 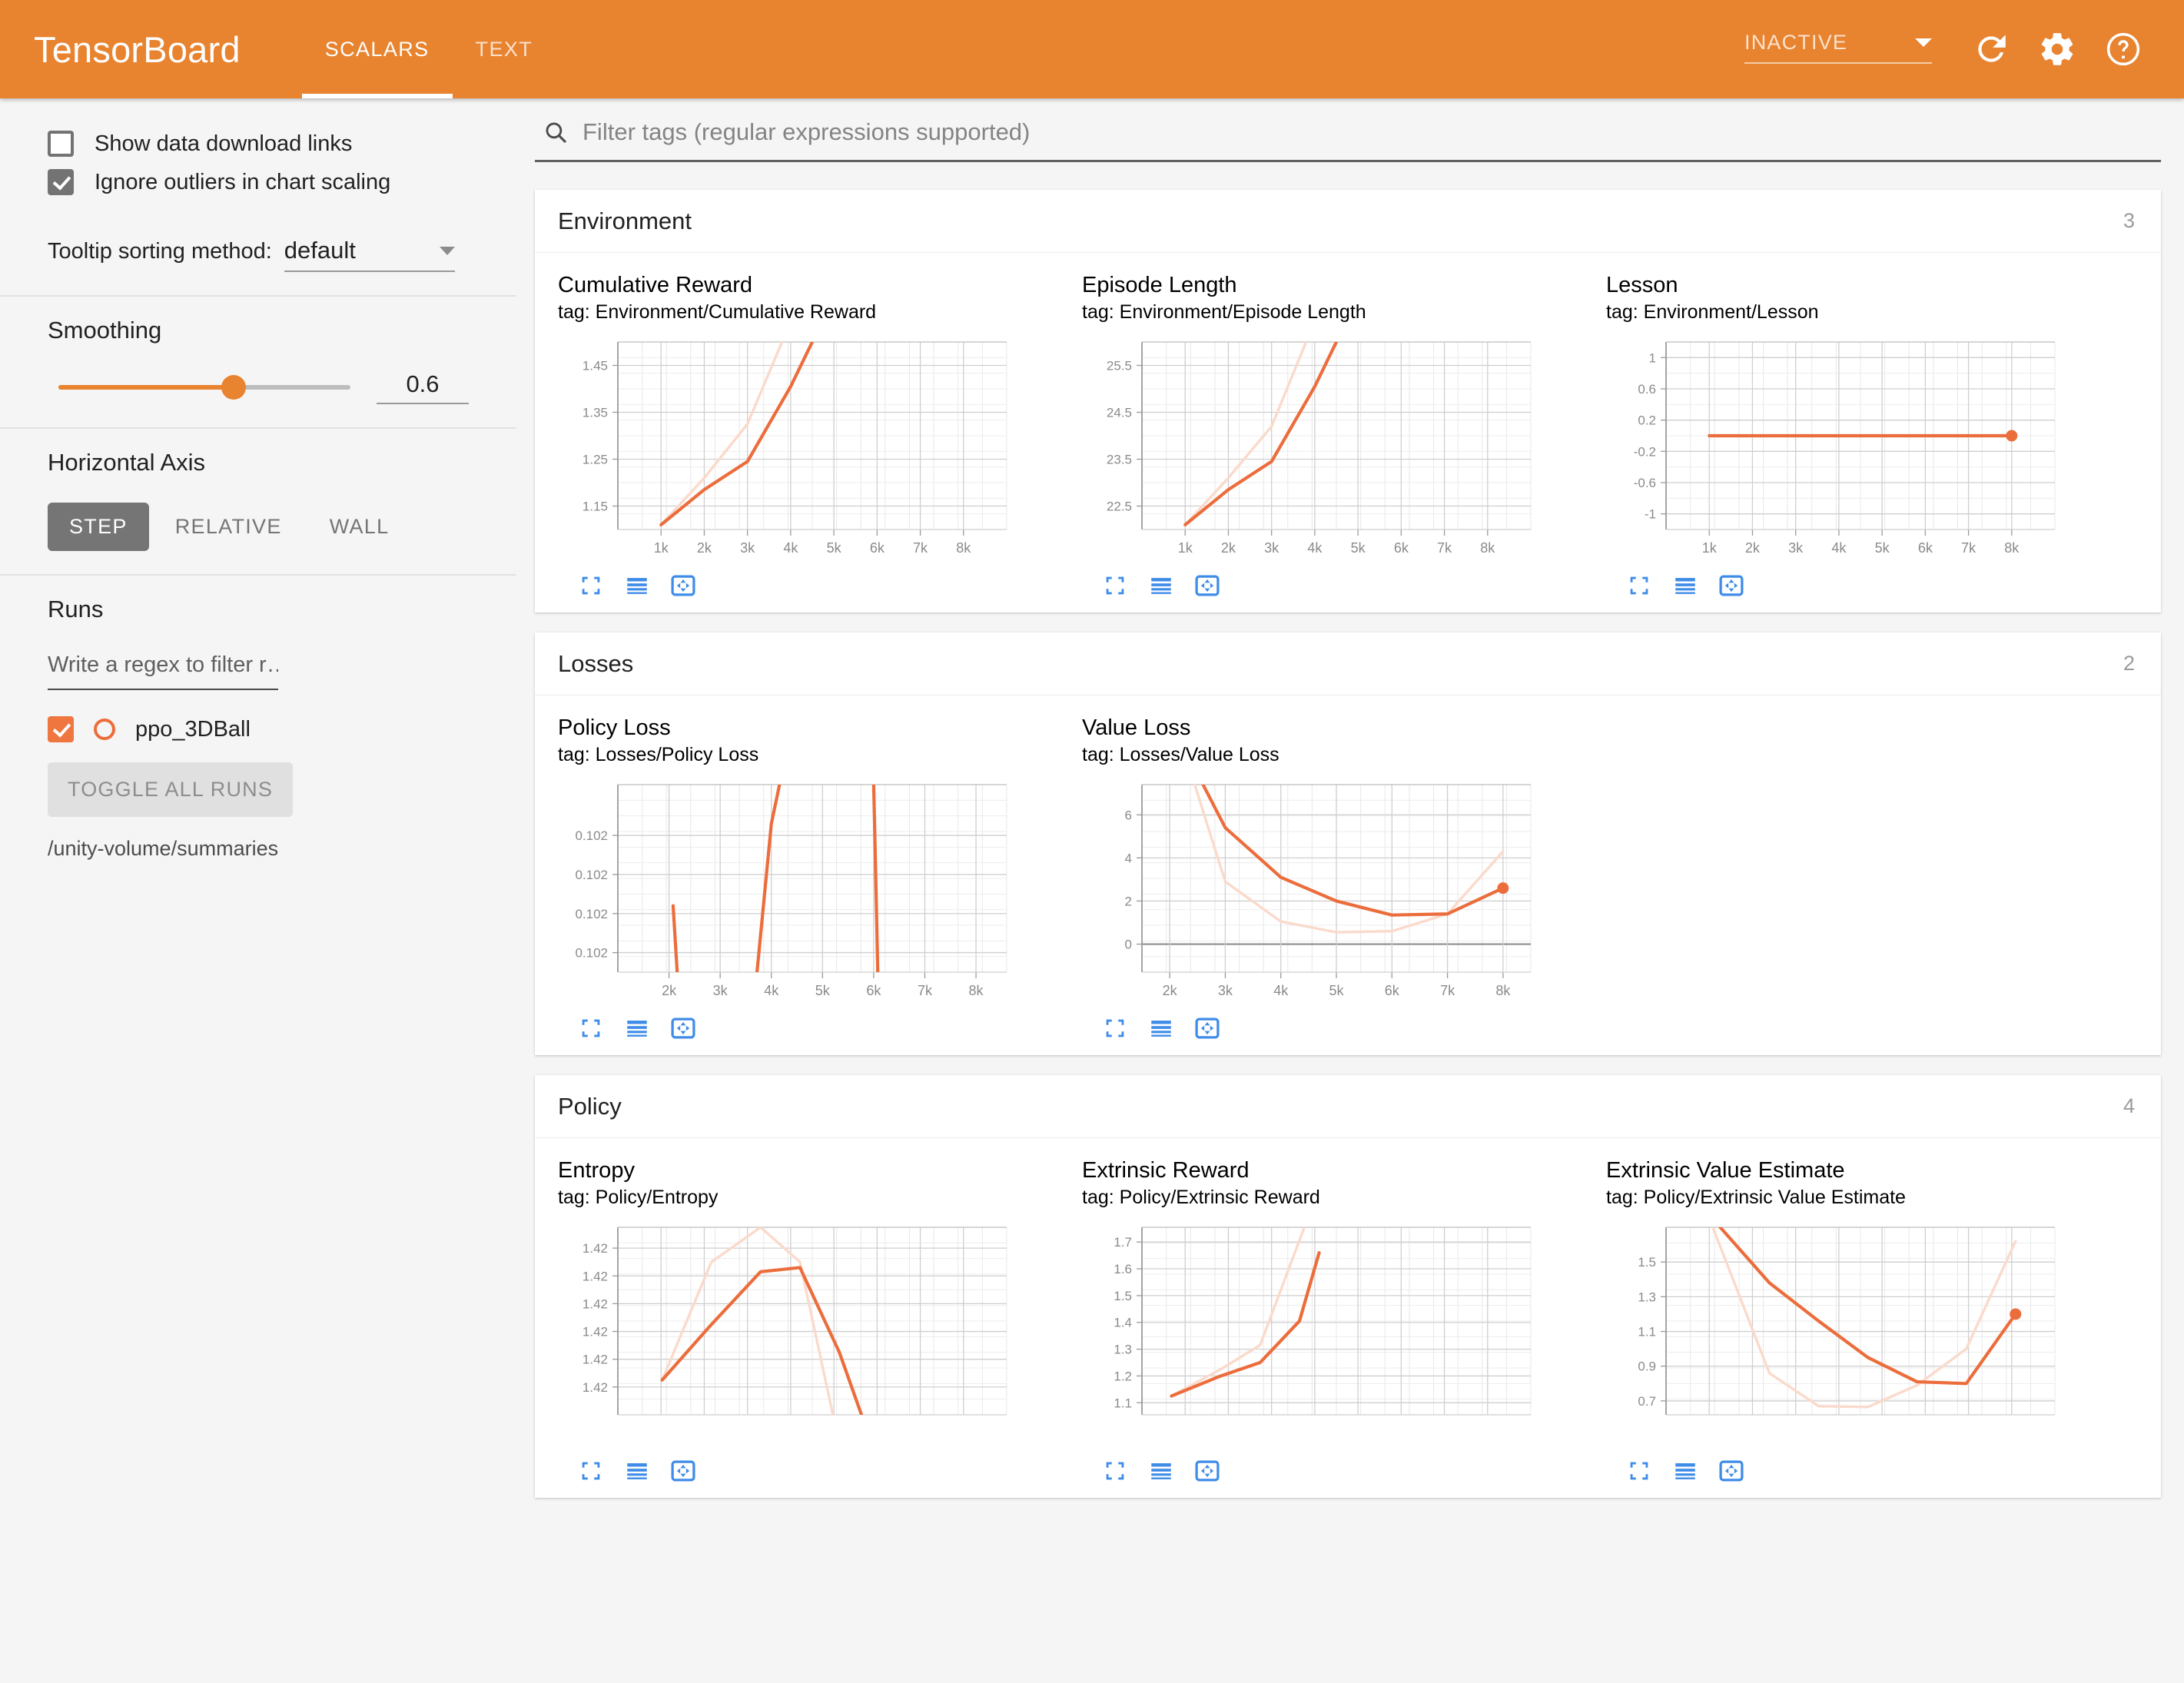 I want to click on axis-option-wall: WALL, so click(x=359, y=527).